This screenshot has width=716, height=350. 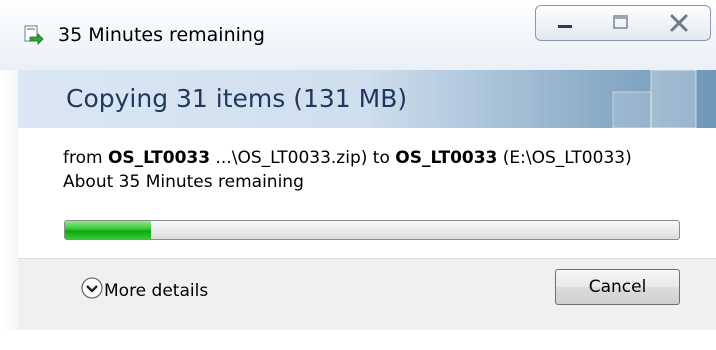 I want to click on maximize-icon, so click(x=620, y=22).